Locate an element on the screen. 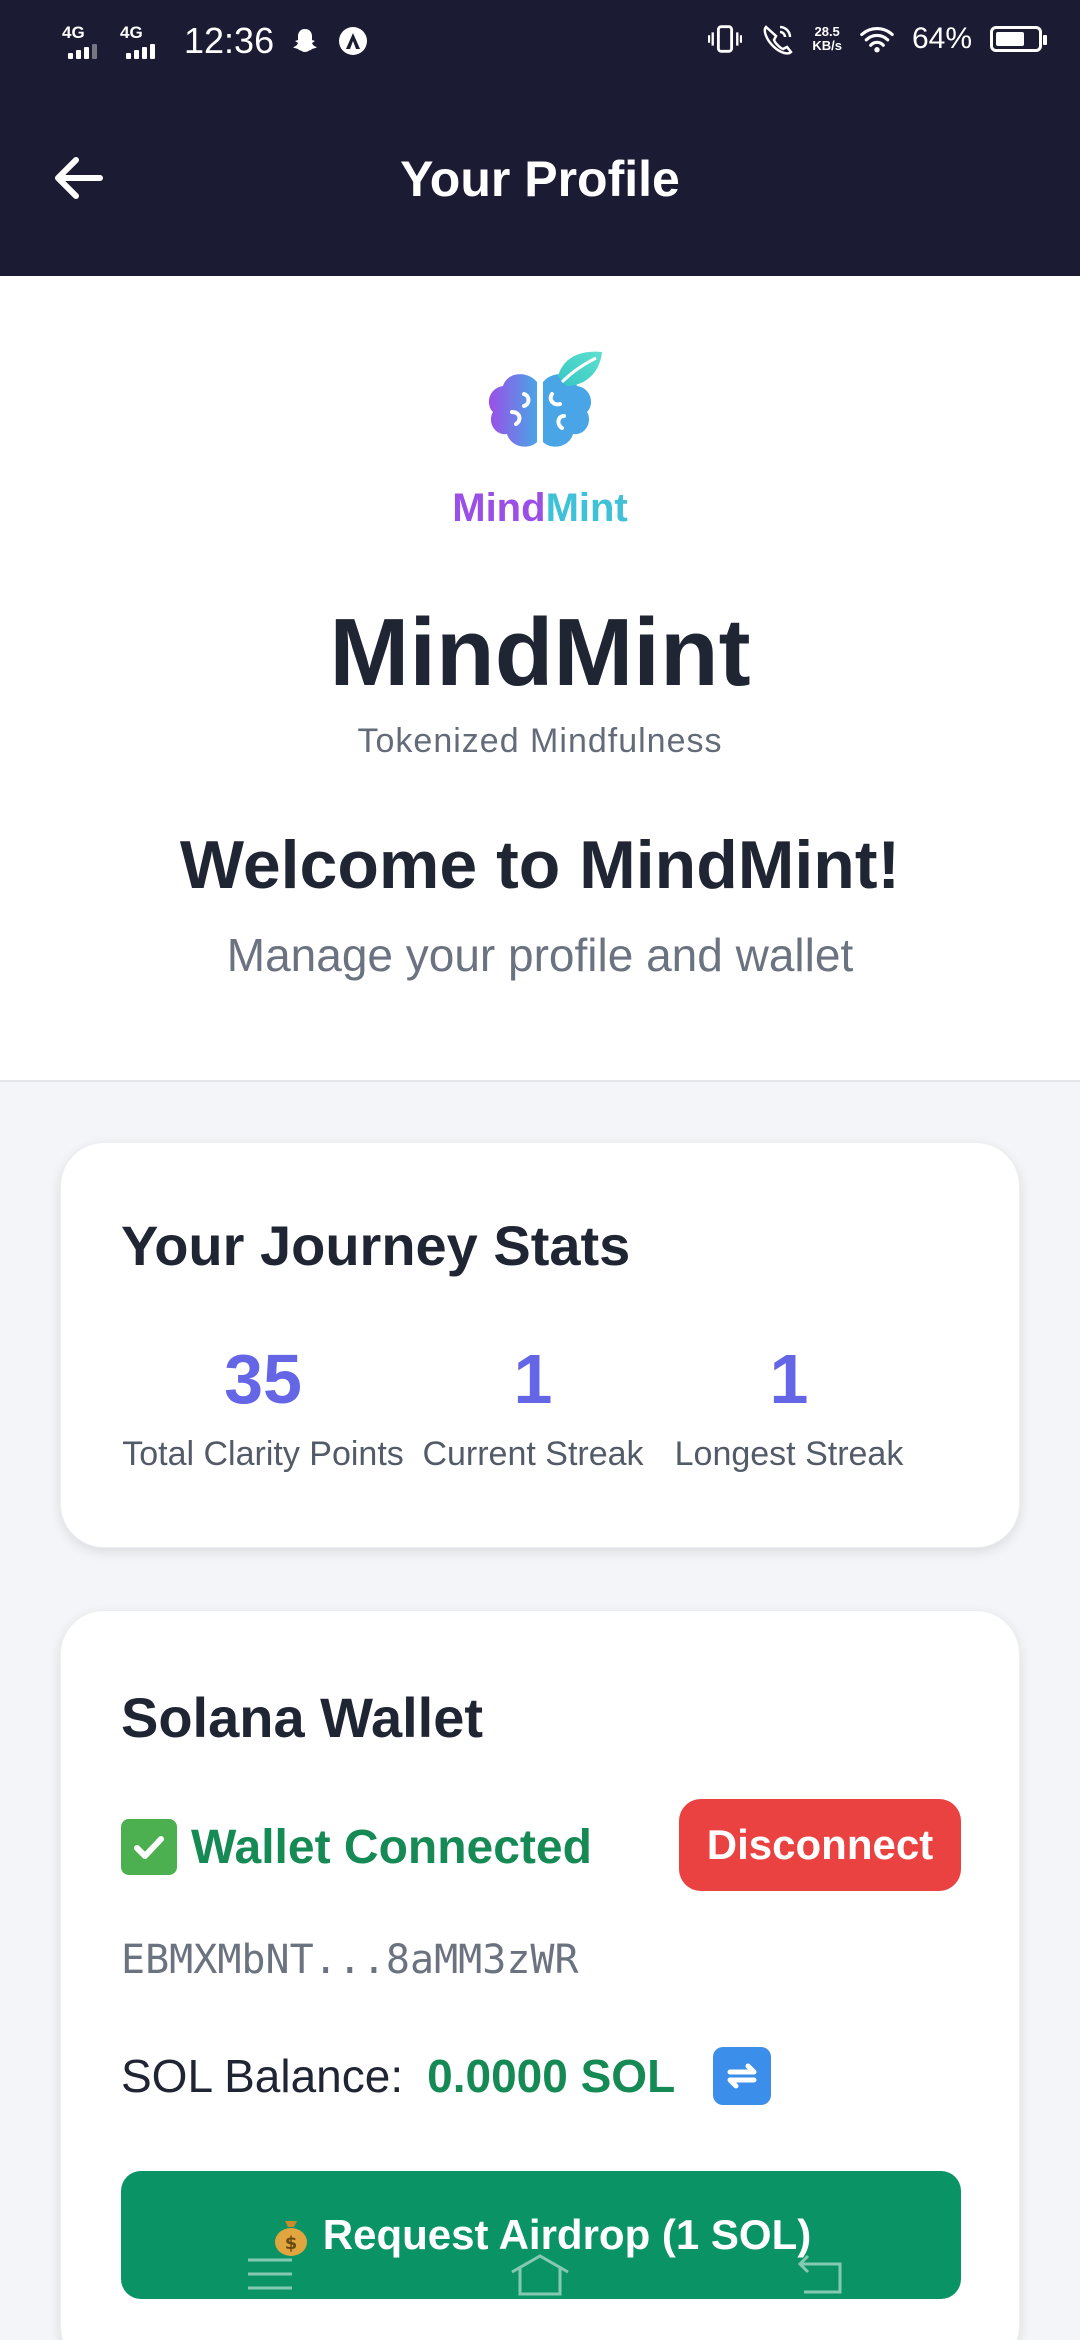 This screenshot has height=2340, width=1080. wifi-icon is located at coordinates (877, 39).